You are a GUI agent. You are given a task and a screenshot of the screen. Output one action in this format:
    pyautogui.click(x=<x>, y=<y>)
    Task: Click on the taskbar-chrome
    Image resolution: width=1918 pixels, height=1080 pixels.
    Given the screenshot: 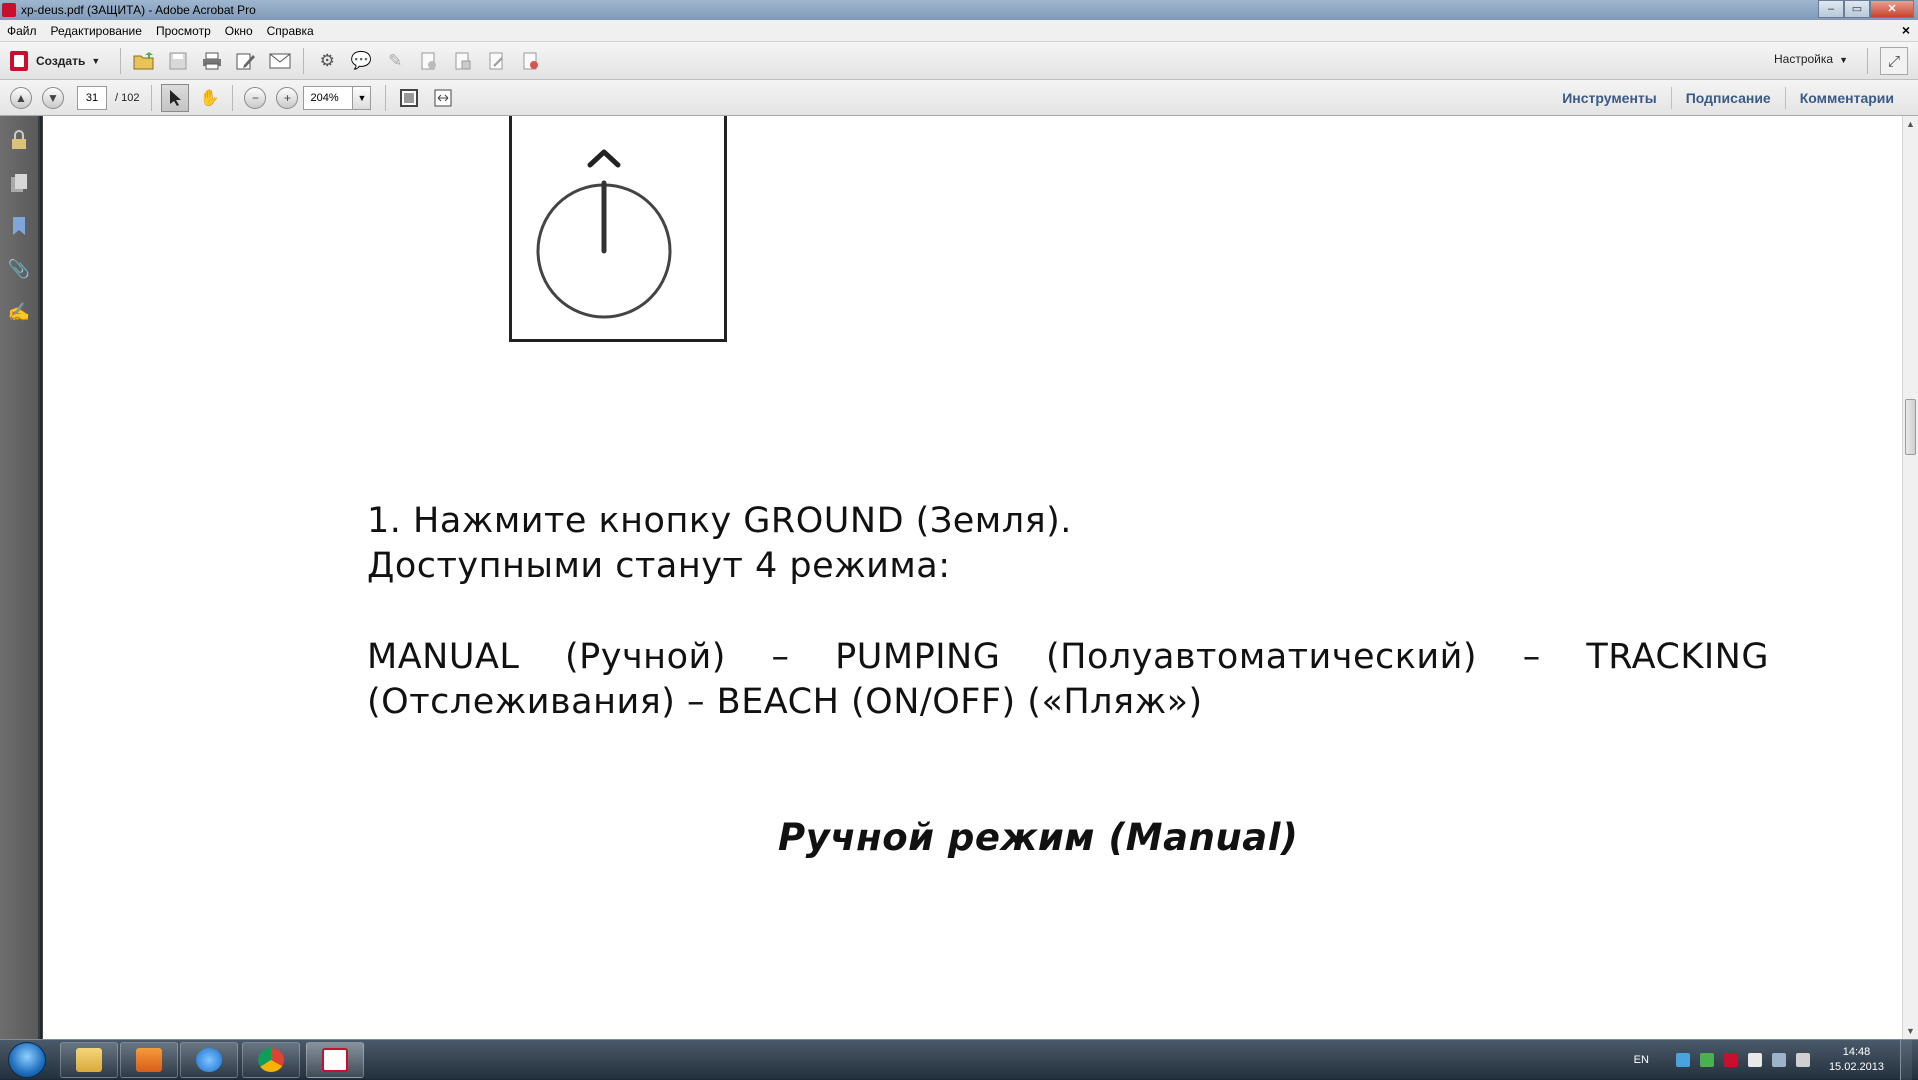 What is the action you would take?
    pyautogui.click(x=271, y=1060)
    